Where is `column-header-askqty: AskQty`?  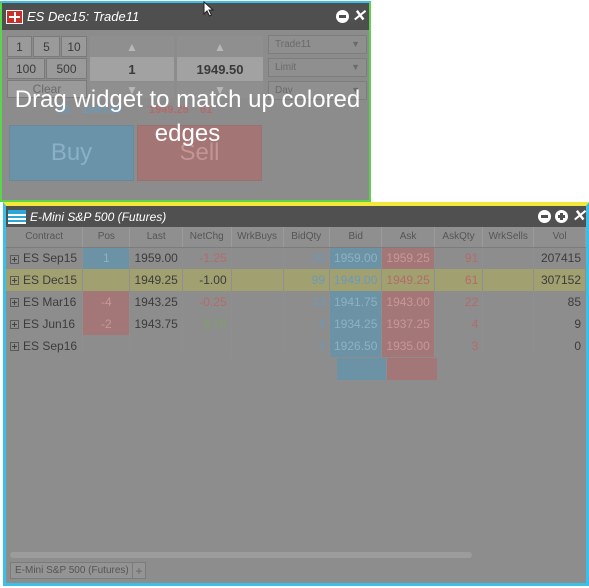
column-header-askqty: AskQty is located at coordinates (459, 237).